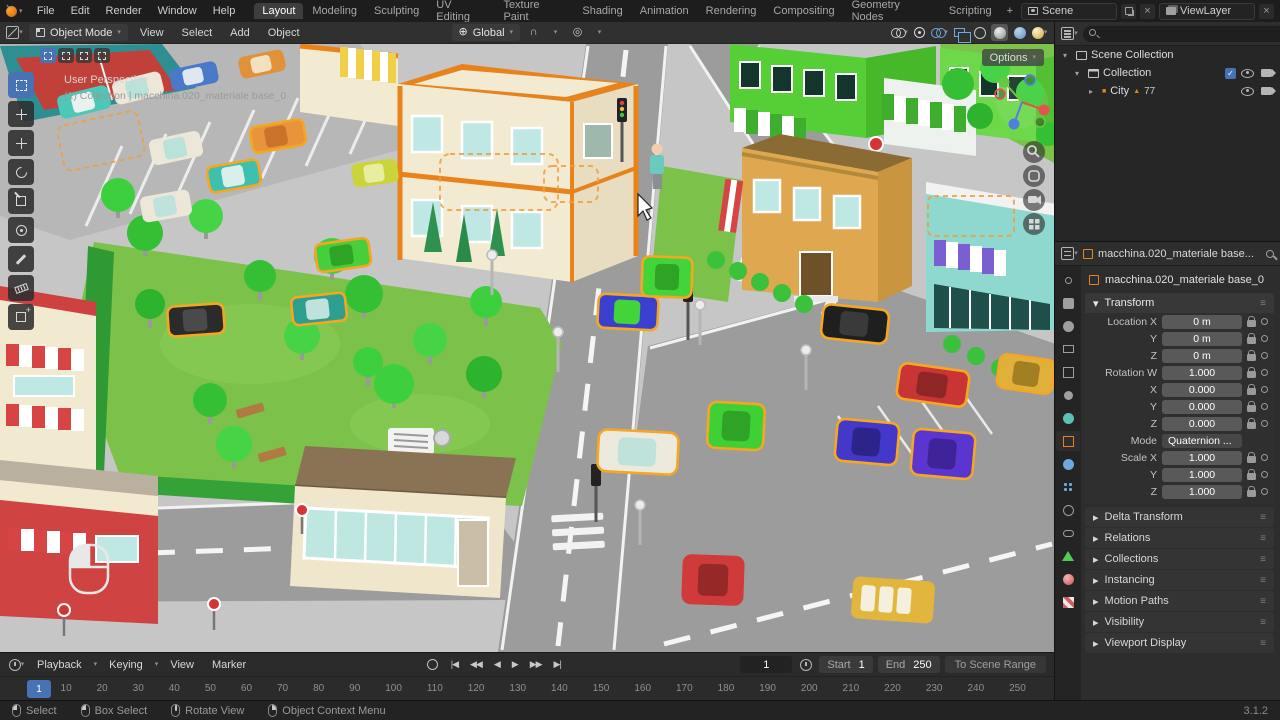  Describe the element at coordinates (979, 32) in the screenshot. I see `shading-wireframe-button` at that location.